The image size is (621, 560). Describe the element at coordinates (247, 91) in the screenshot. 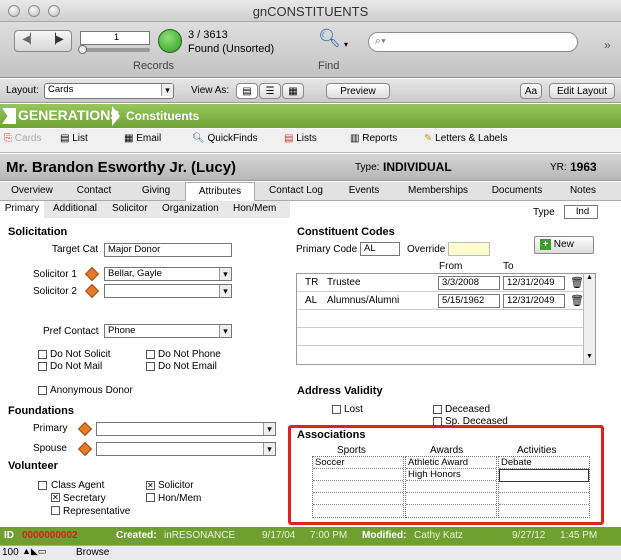

I see `view-as-form-button: ▤` at that location.